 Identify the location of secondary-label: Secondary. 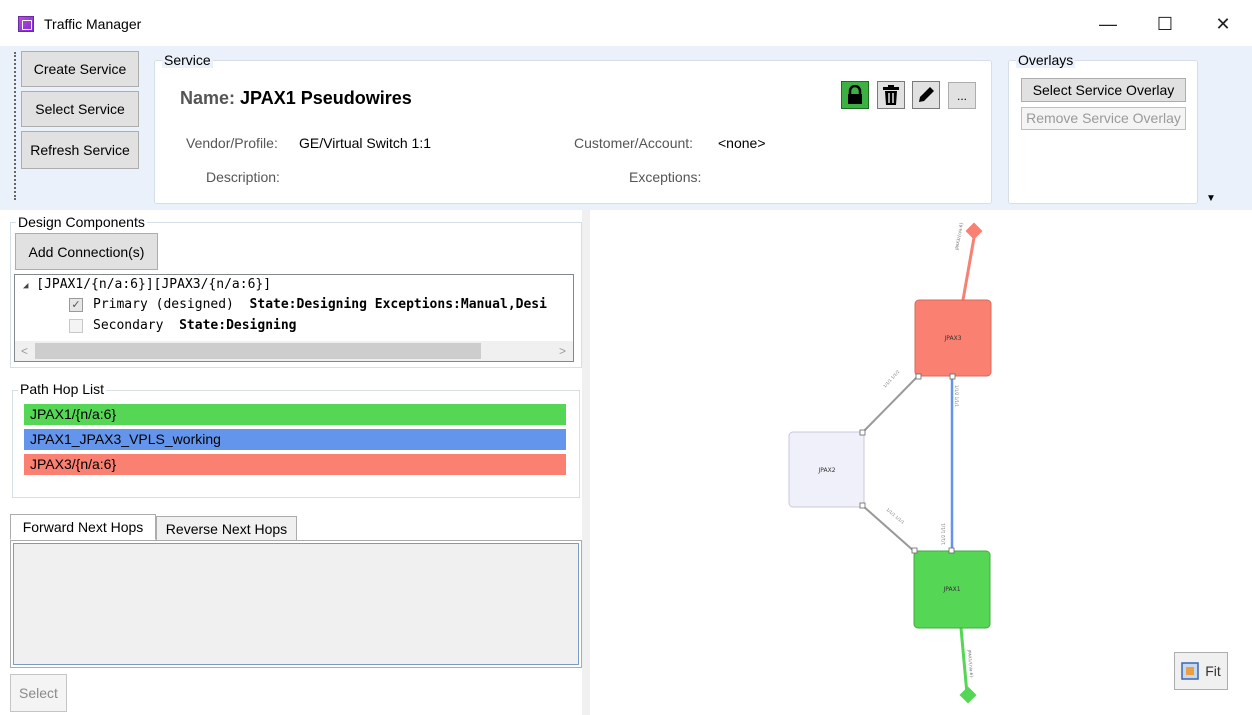
(128, 325).